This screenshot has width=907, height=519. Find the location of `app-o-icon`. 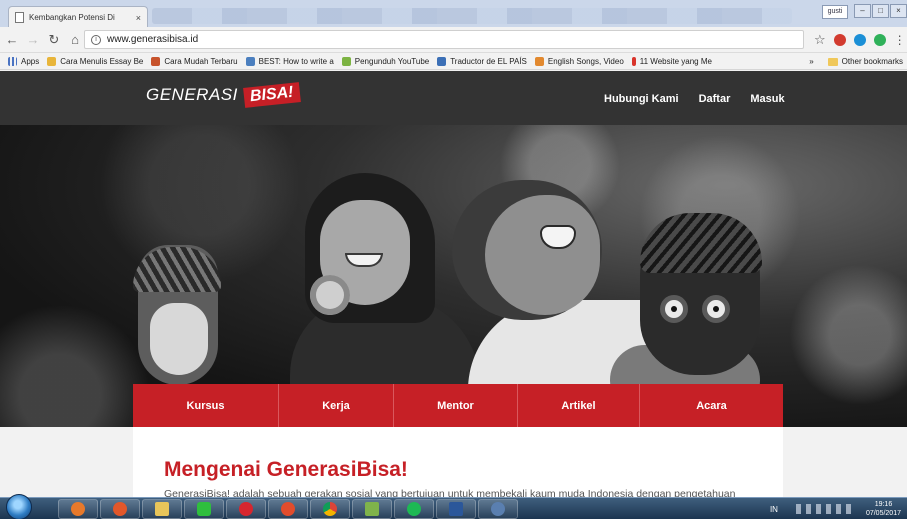

app-o-icon is located at coordinates (78, 509).